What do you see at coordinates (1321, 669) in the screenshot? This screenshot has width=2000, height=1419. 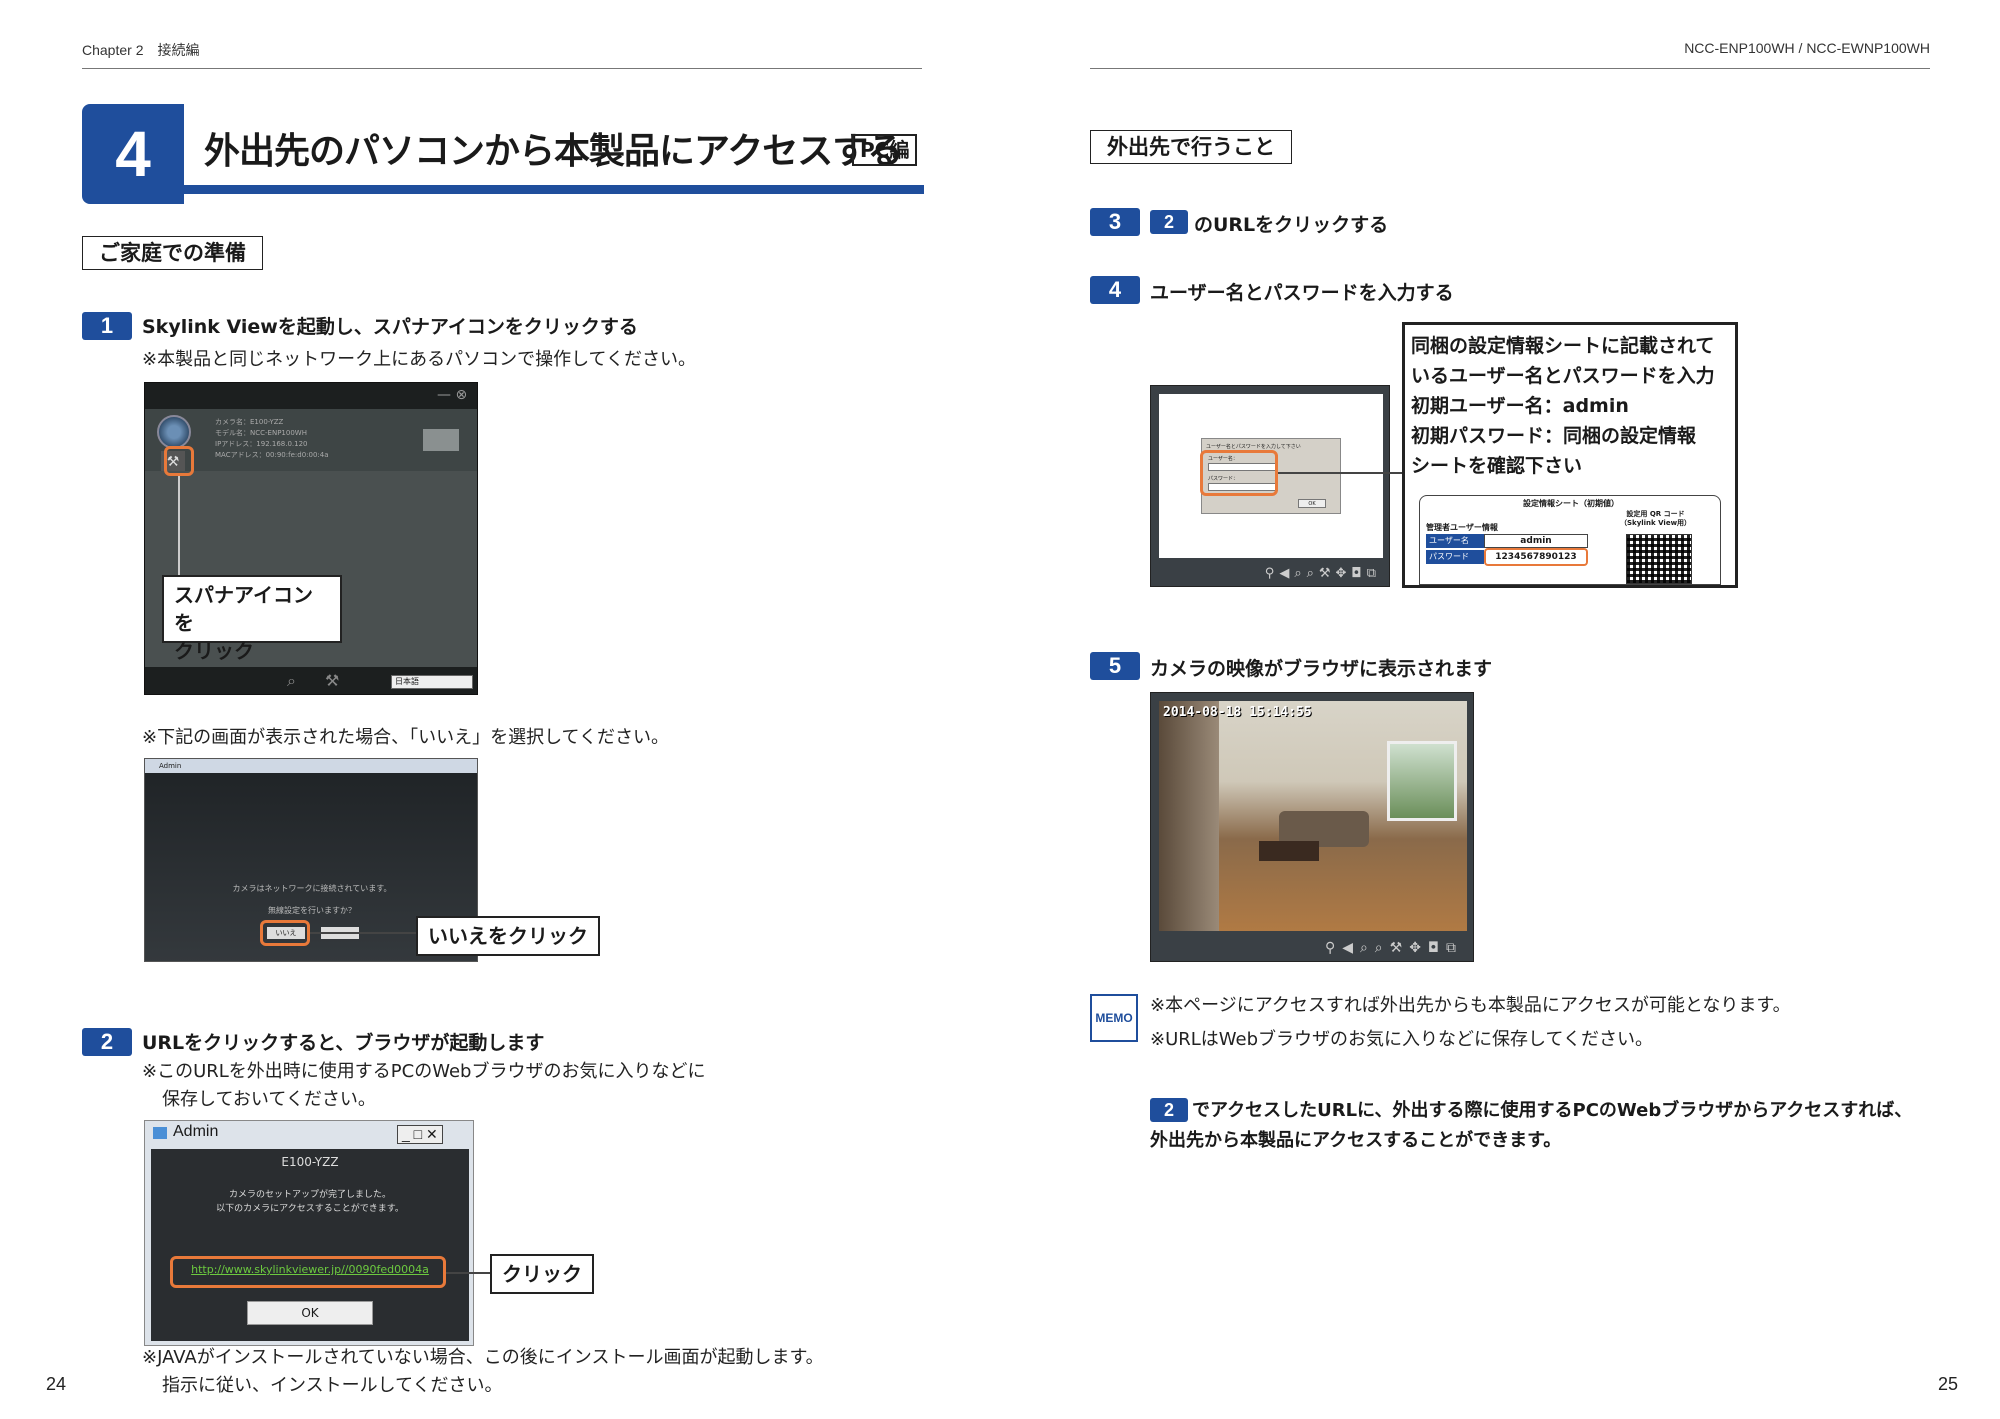 I see `step5-title: カメラの映像がブラウザに表示されます` at bounding box center [1321, 669].